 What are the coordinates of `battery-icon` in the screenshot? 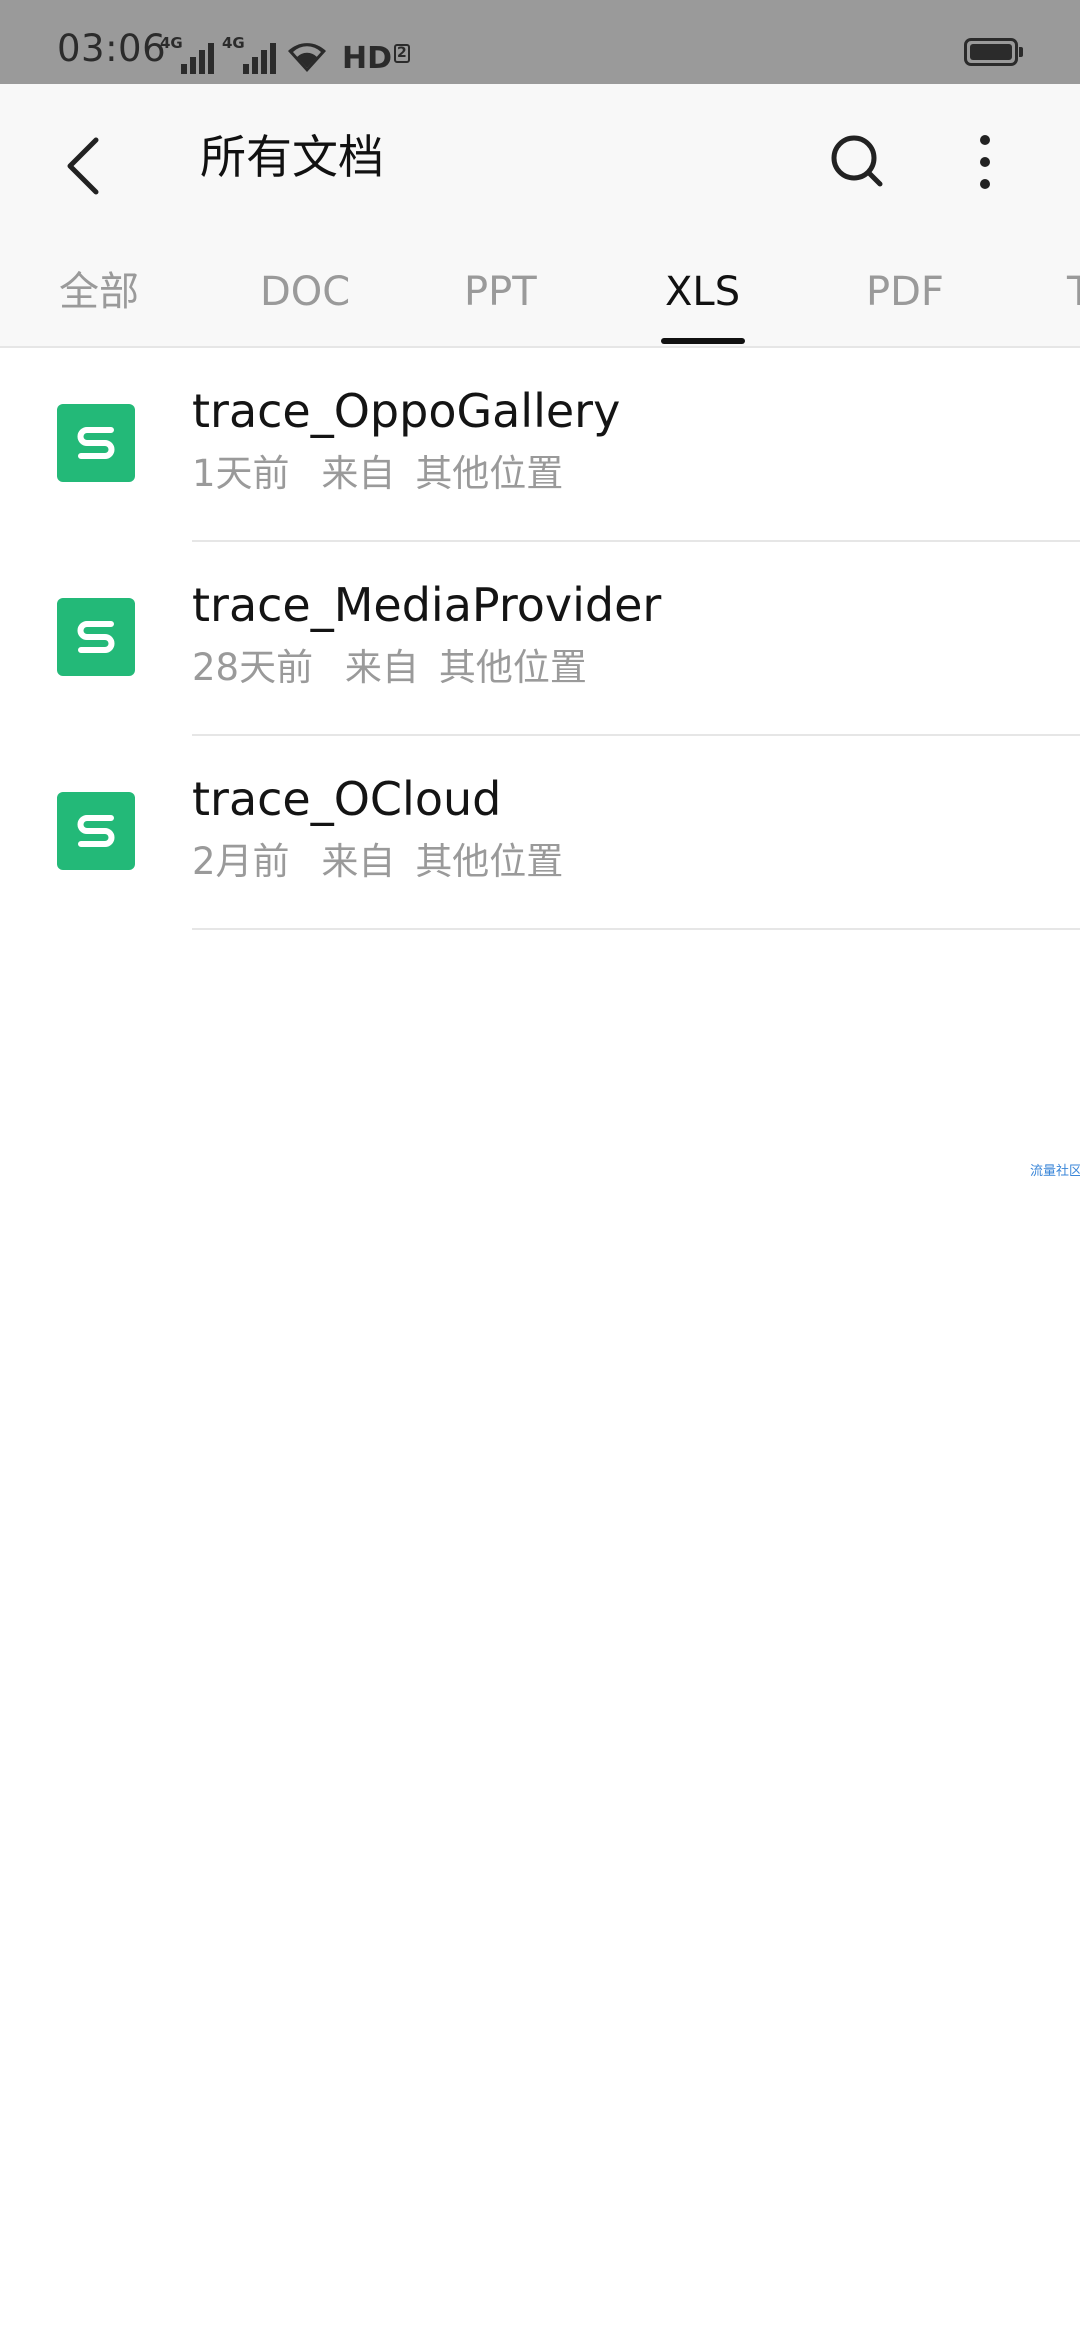 It's located at (993, 52).